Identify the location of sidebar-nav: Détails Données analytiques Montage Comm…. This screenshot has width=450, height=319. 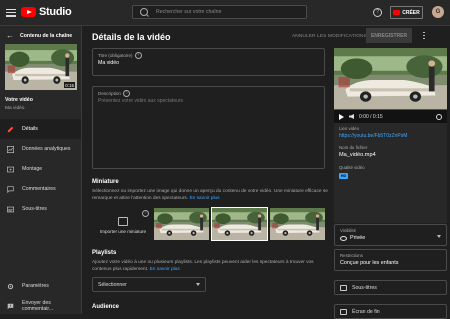
(40, 169).